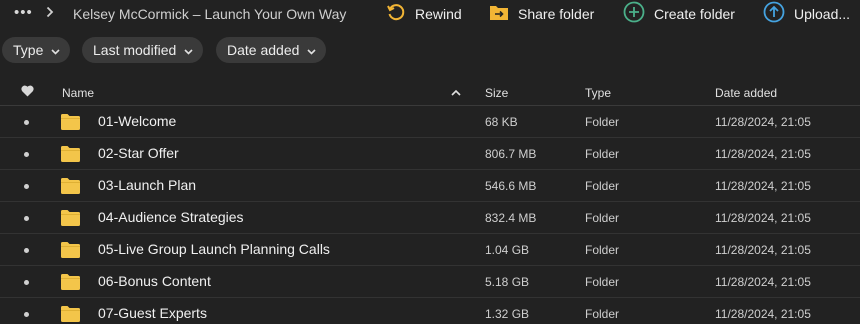 The image size is (860, 324). Describe the element at coordinates (438, 14) in the screenshot. I see `rewind-label: Rewind` at that location.